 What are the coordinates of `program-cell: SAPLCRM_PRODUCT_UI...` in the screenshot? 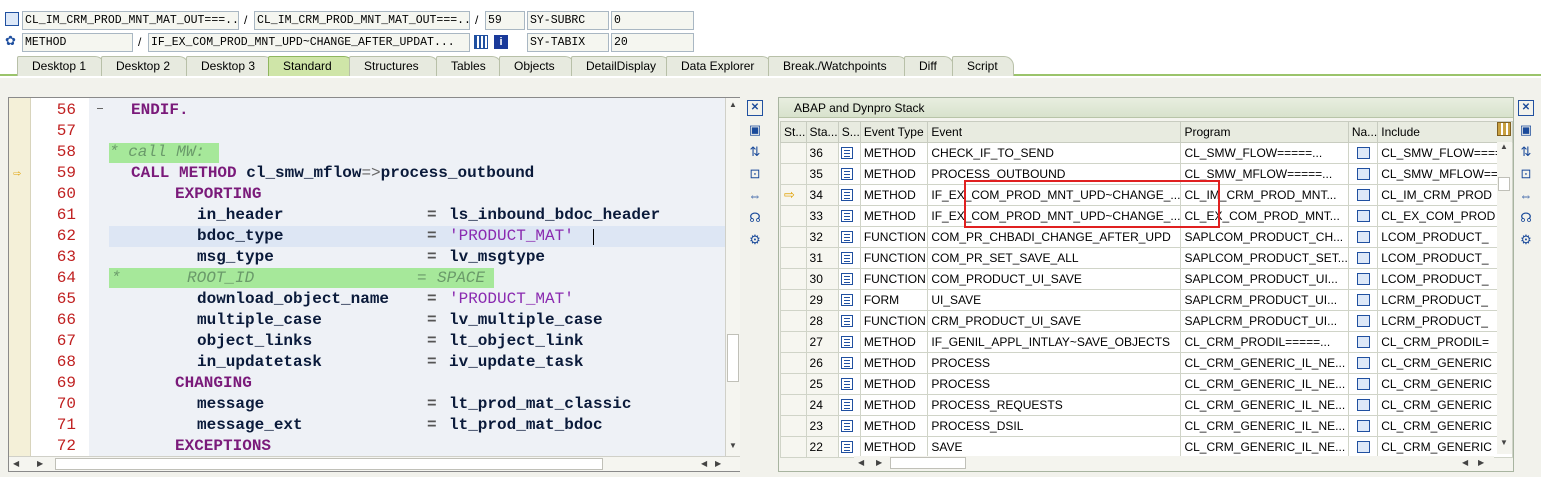 It's located at (1264, 300).